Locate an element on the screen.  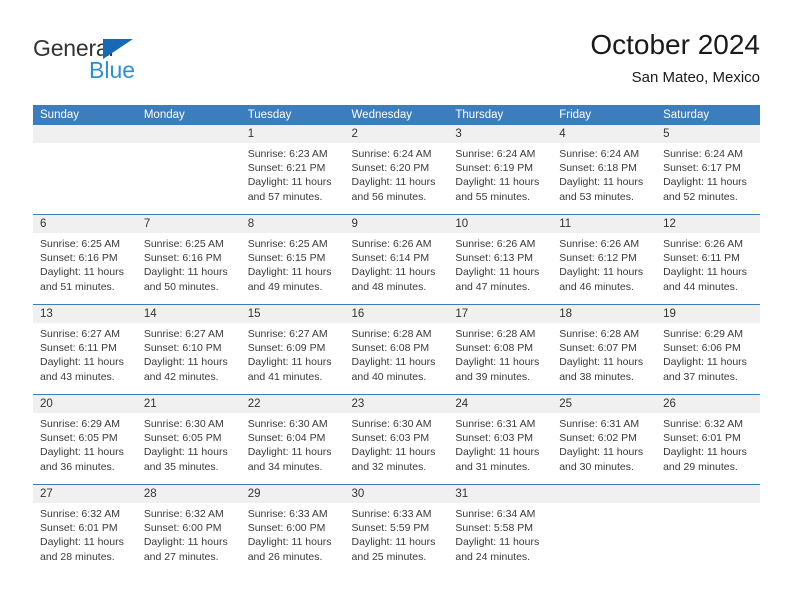
sunrise-line: Sunrise: 6:32 AM is located at coordinates (183, 514).